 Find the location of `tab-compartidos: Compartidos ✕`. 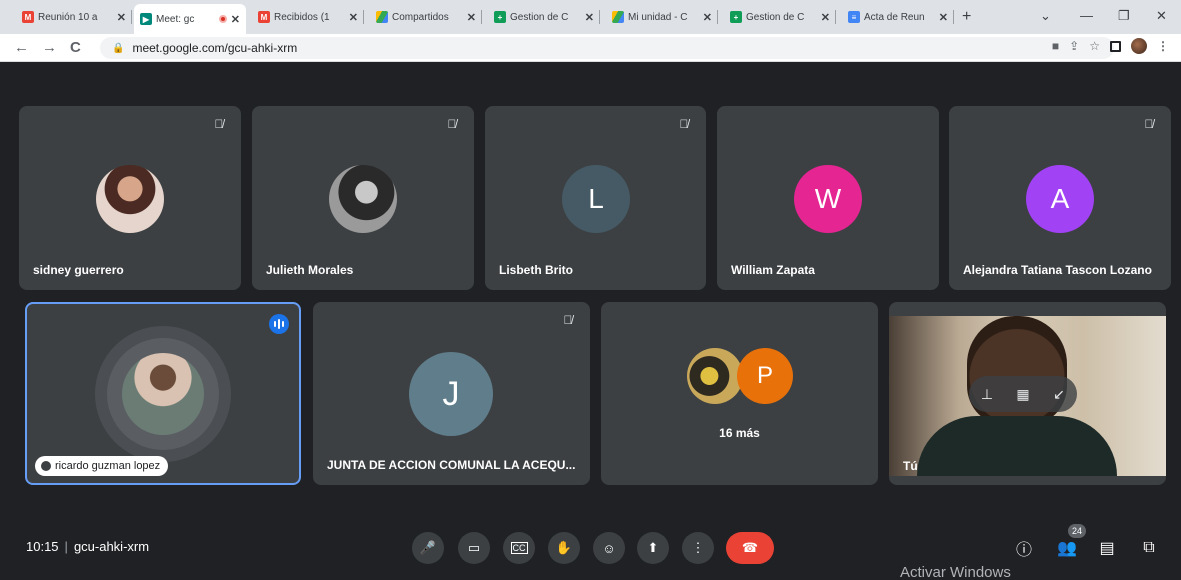

tab-compartidos: Compartidos ✕ is located at coordinates (426, 17).